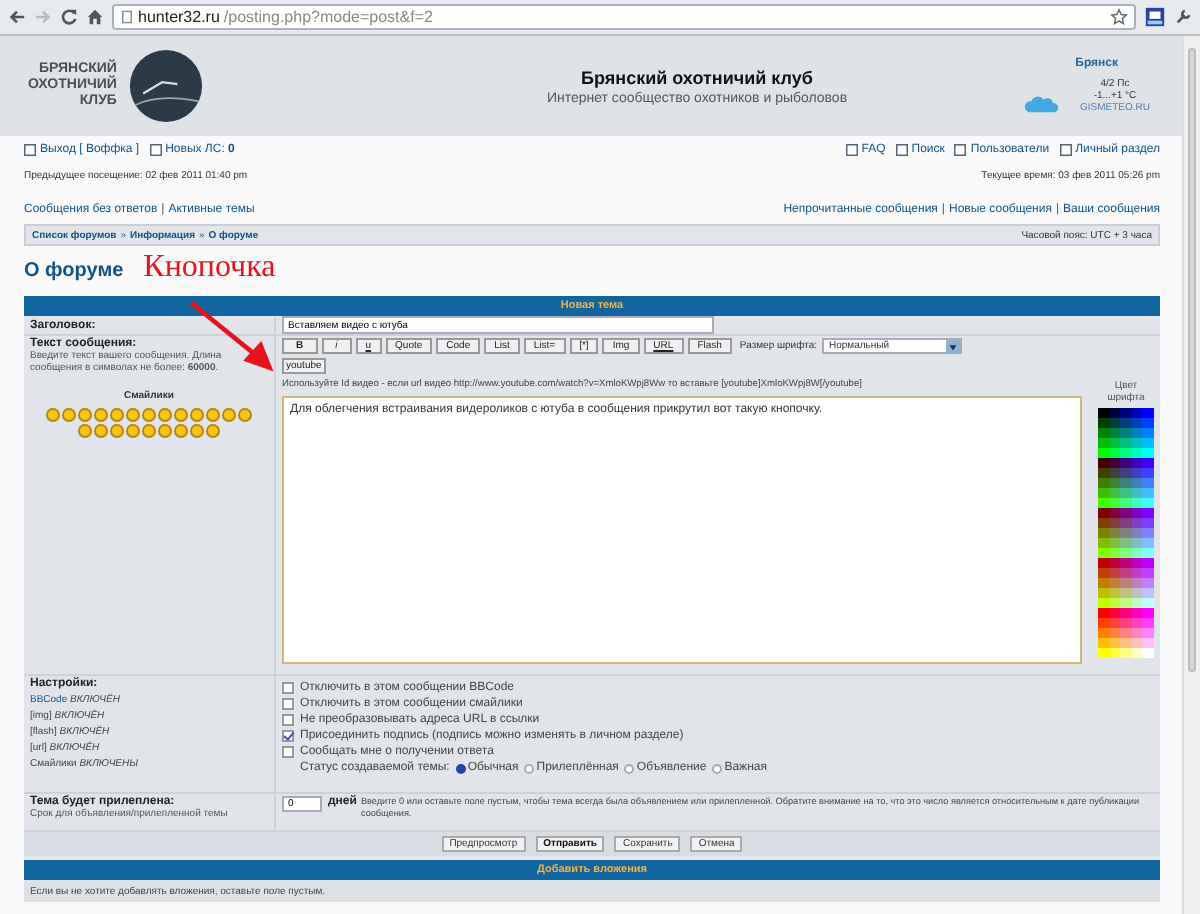 The image size is (1200, 914). I want to click on annotation-text: Кнопочка, so click(209, 268).